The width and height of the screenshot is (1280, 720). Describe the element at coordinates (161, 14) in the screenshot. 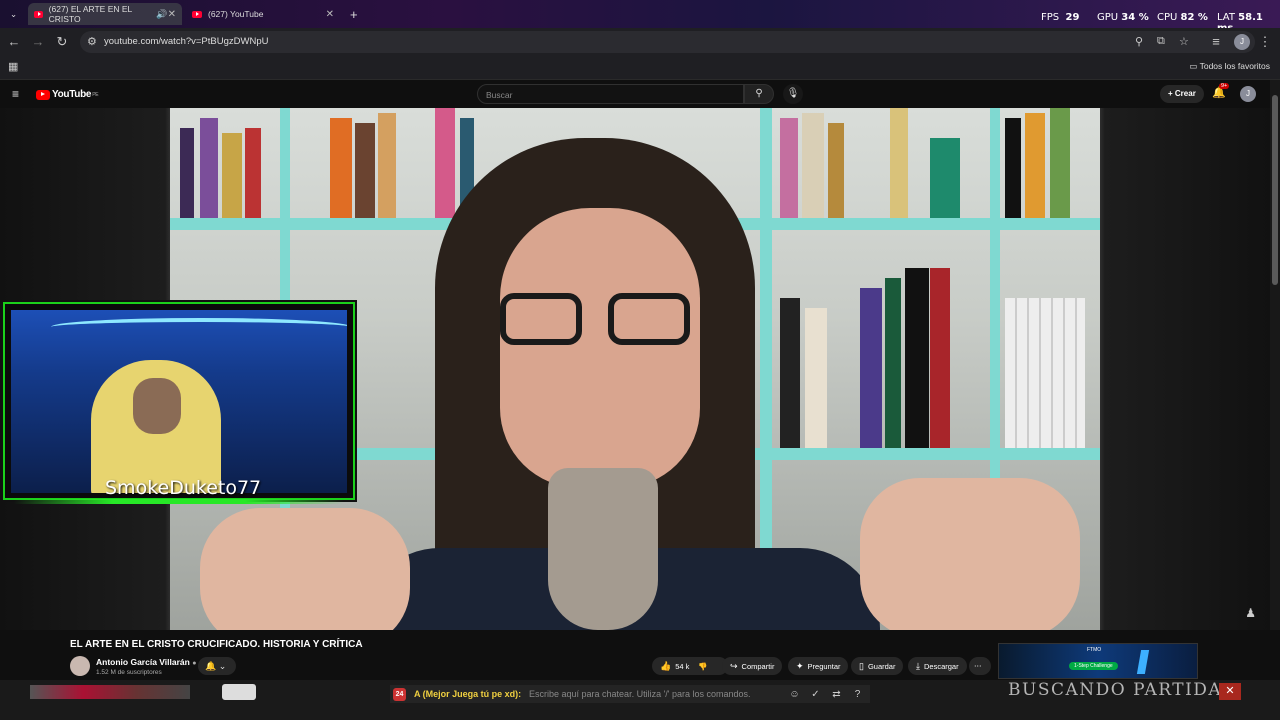

I see `speaker-icon: 🔊` at that location.